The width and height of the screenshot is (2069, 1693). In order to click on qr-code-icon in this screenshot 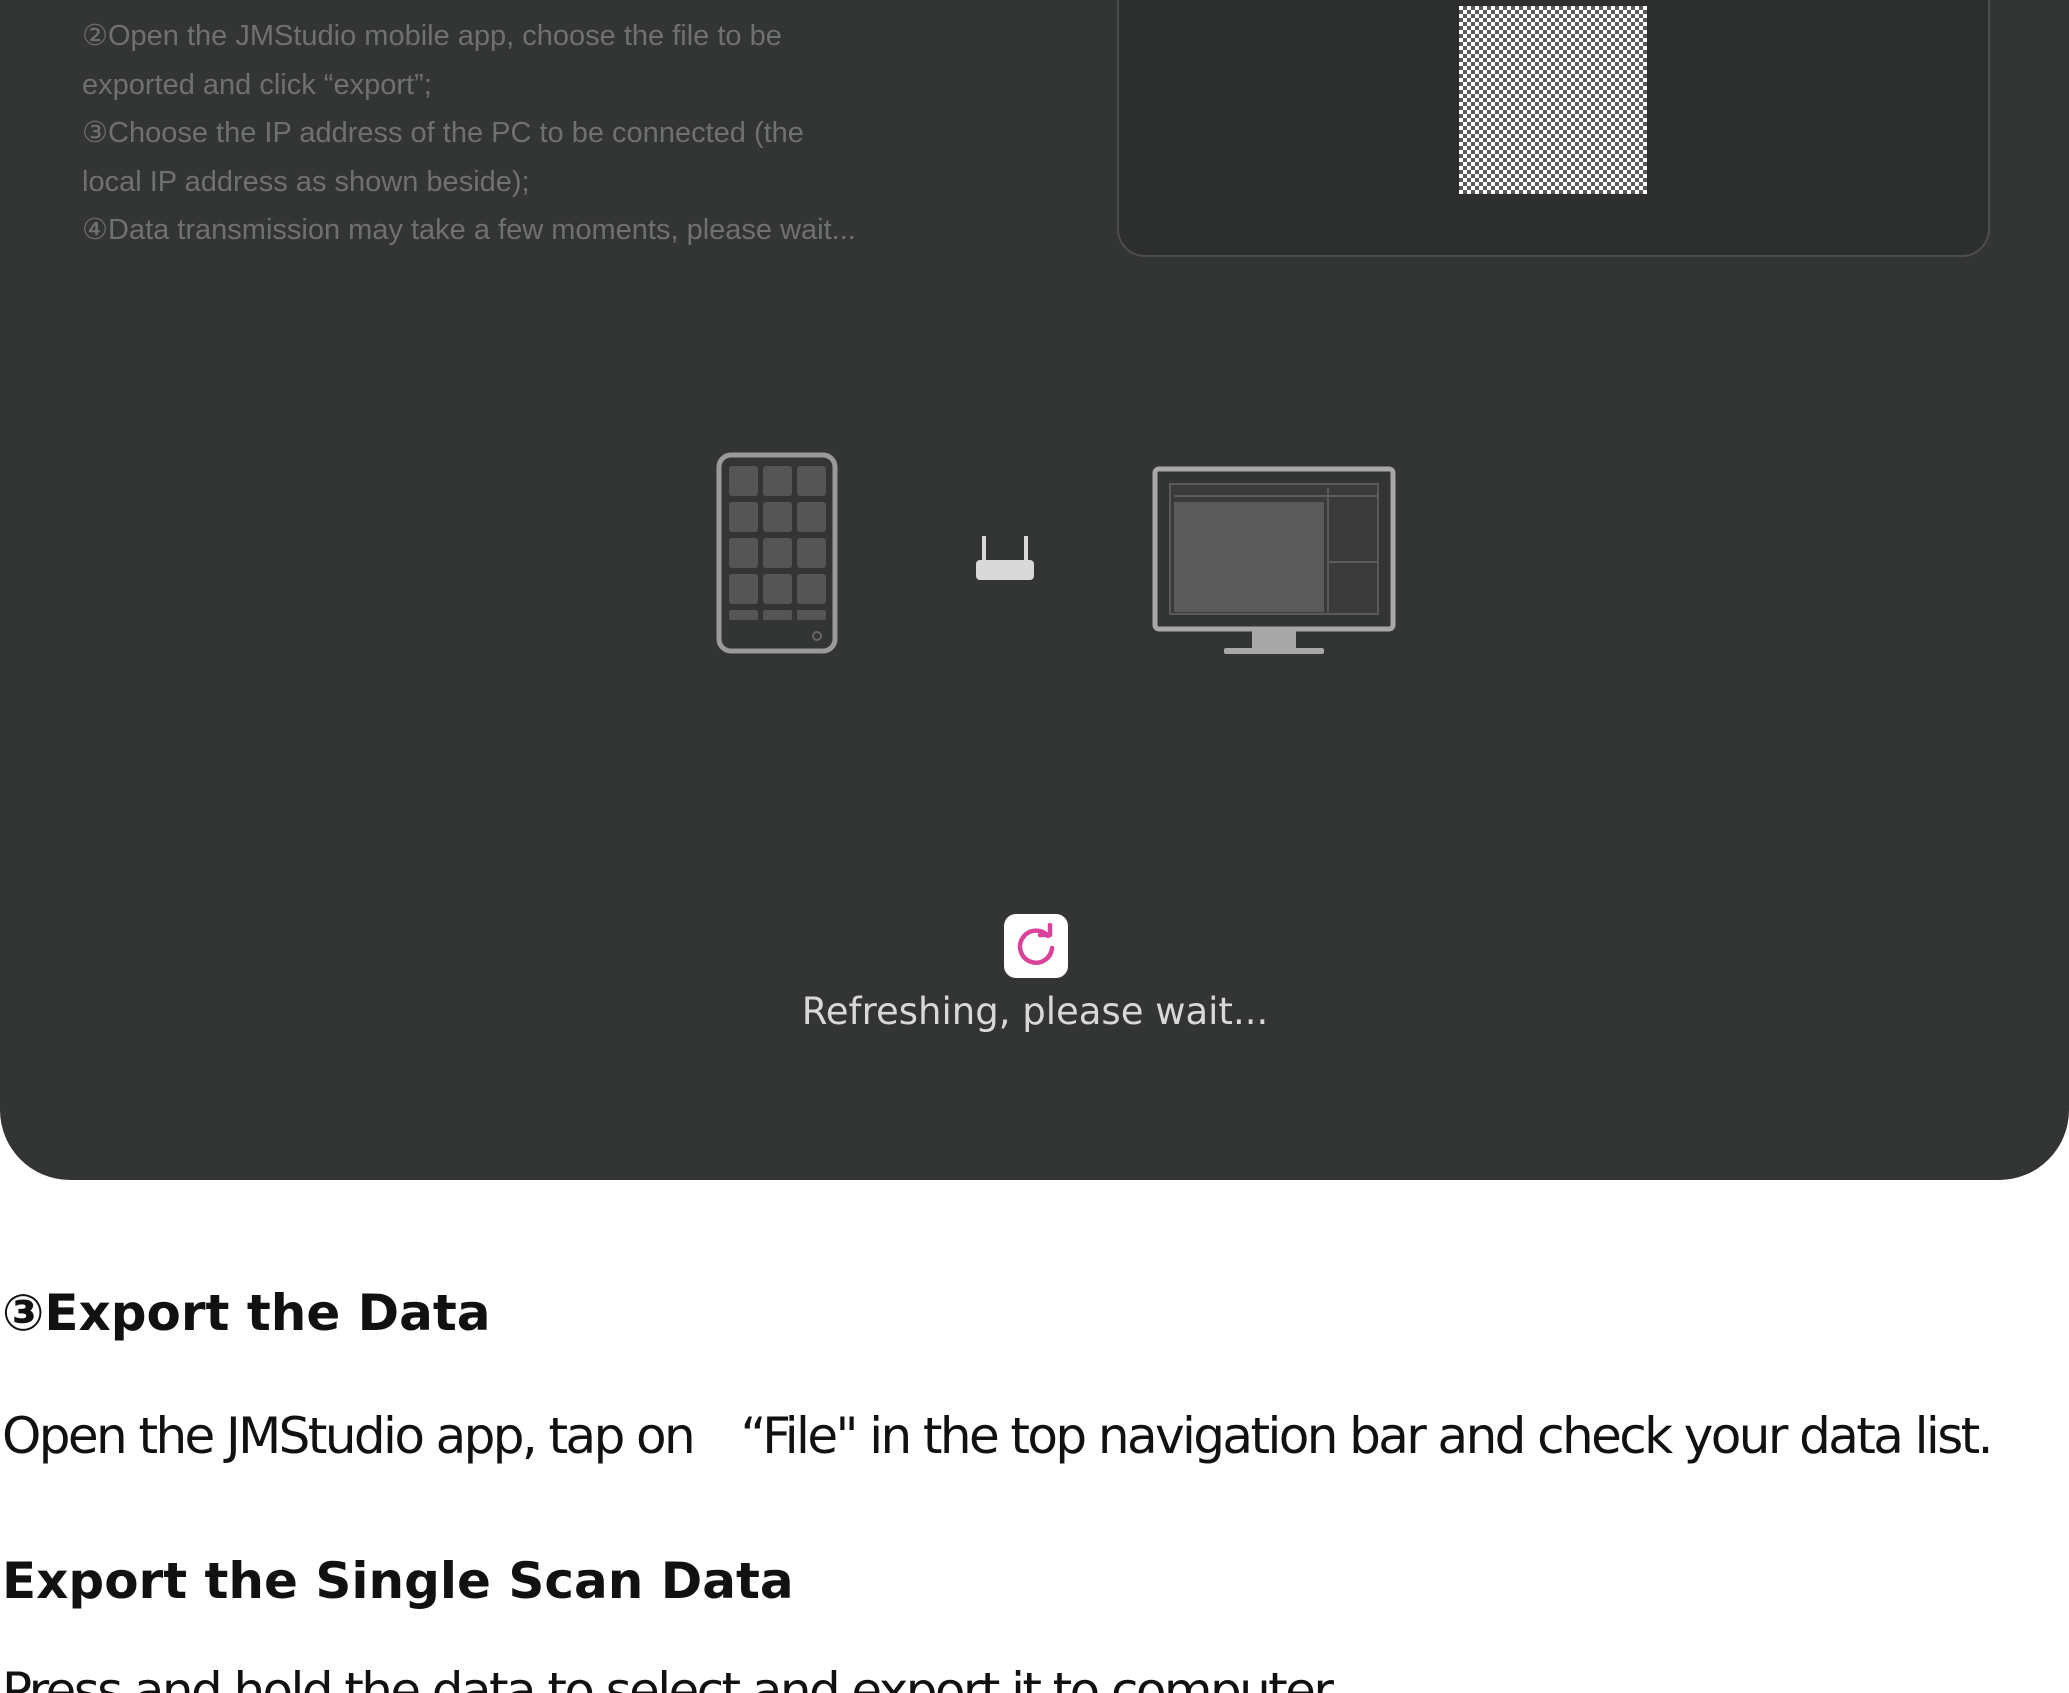, I will do `click(1553, 100)`.